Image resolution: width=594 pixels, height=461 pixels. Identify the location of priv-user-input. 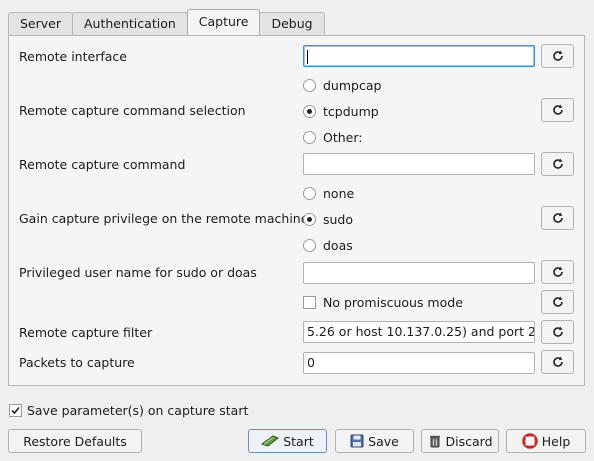
(419, 273).